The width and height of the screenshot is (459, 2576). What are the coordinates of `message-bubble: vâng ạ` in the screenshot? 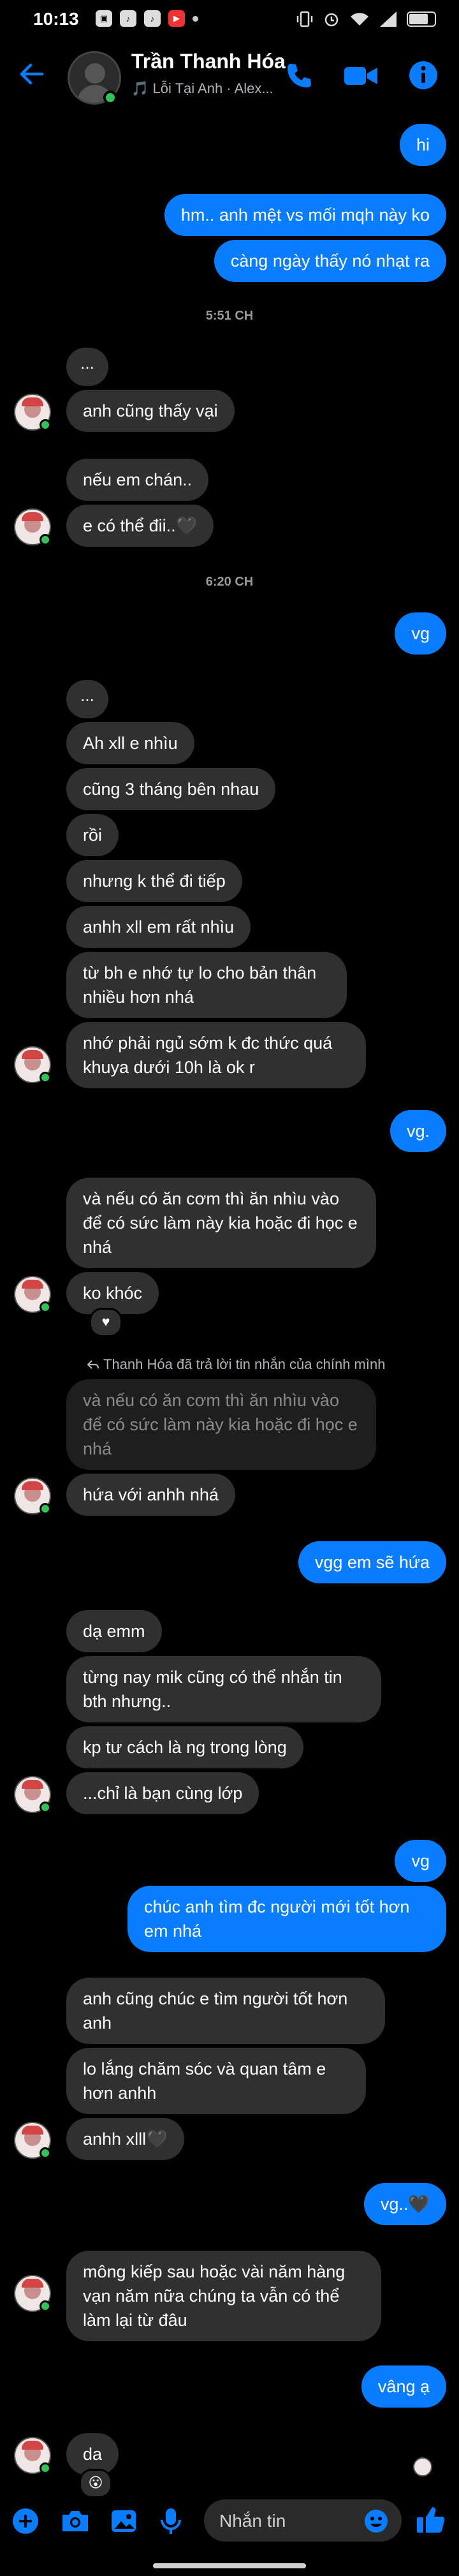 It's located at (403, 2386).